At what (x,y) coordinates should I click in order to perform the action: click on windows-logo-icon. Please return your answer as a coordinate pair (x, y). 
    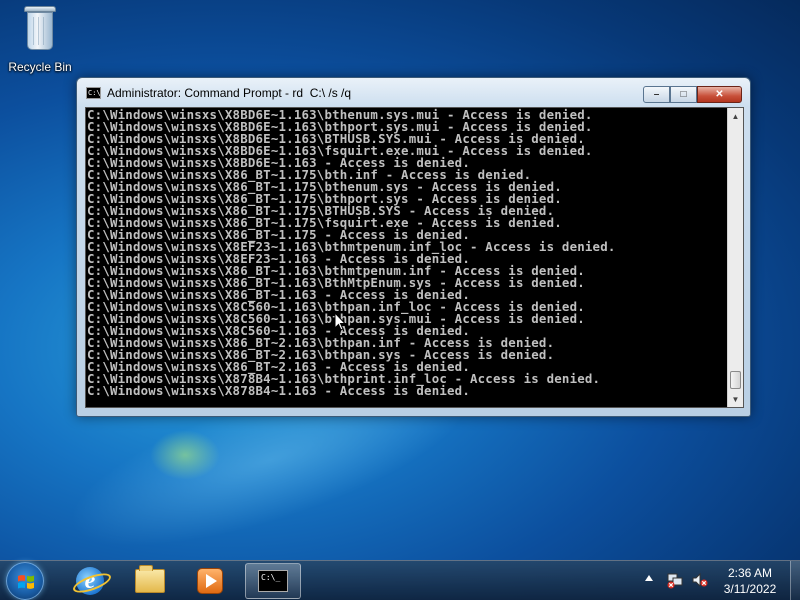
    Looking at the image, I should click on (26, 582).